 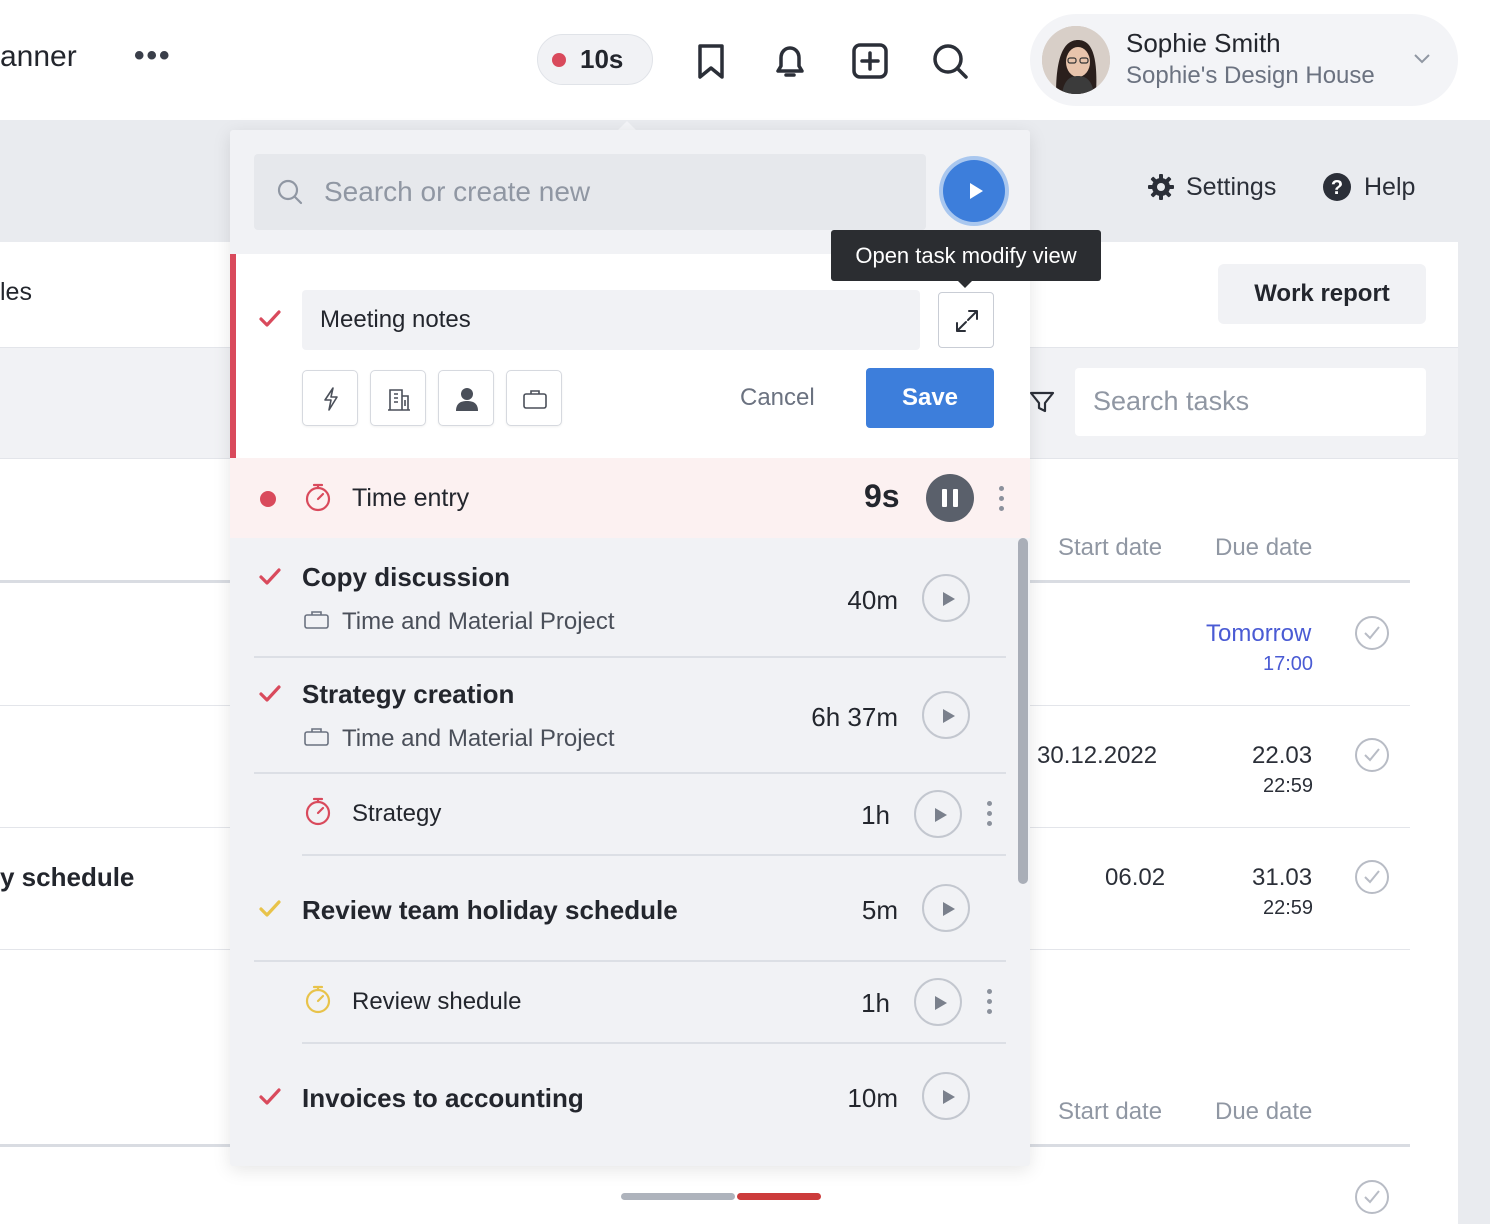 What do you see at coordinates (630, 498) in the screenshot?
I see `running-time-entry: Time entry 9s` at bounding box center [630, 498].